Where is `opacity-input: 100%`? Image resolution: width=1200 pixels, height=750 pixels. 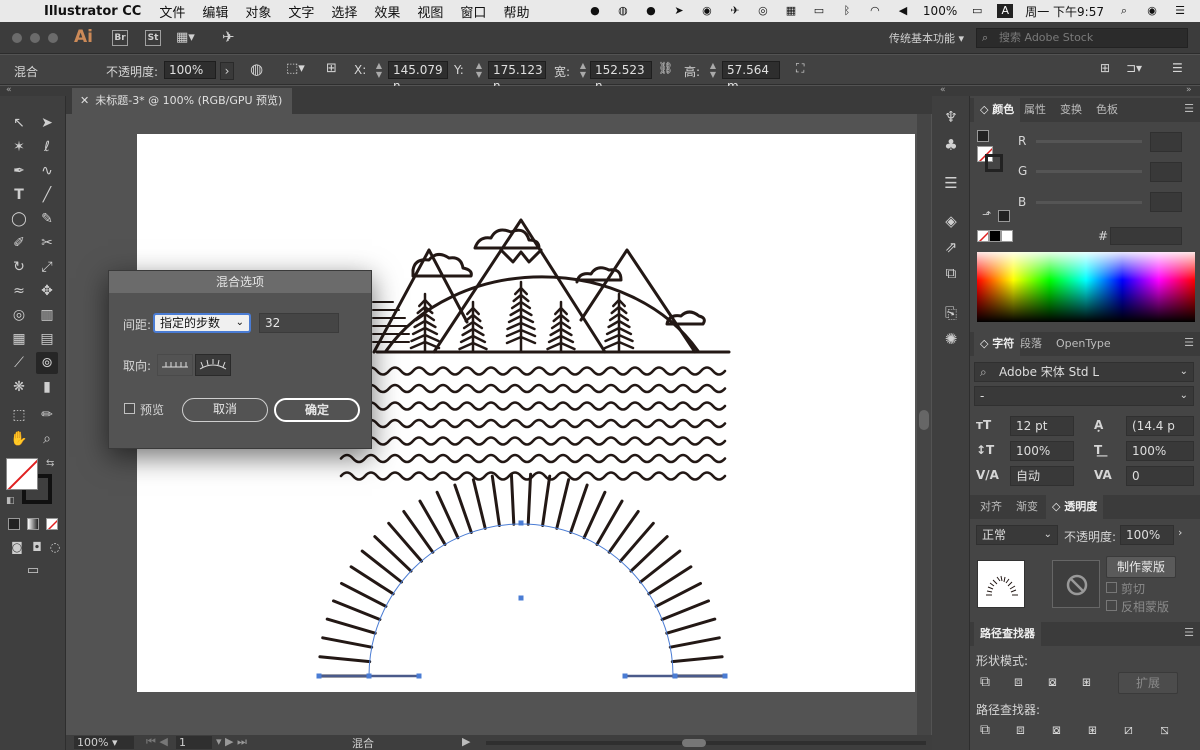 opacity-input: 100% is located at coordinates (190, 70).